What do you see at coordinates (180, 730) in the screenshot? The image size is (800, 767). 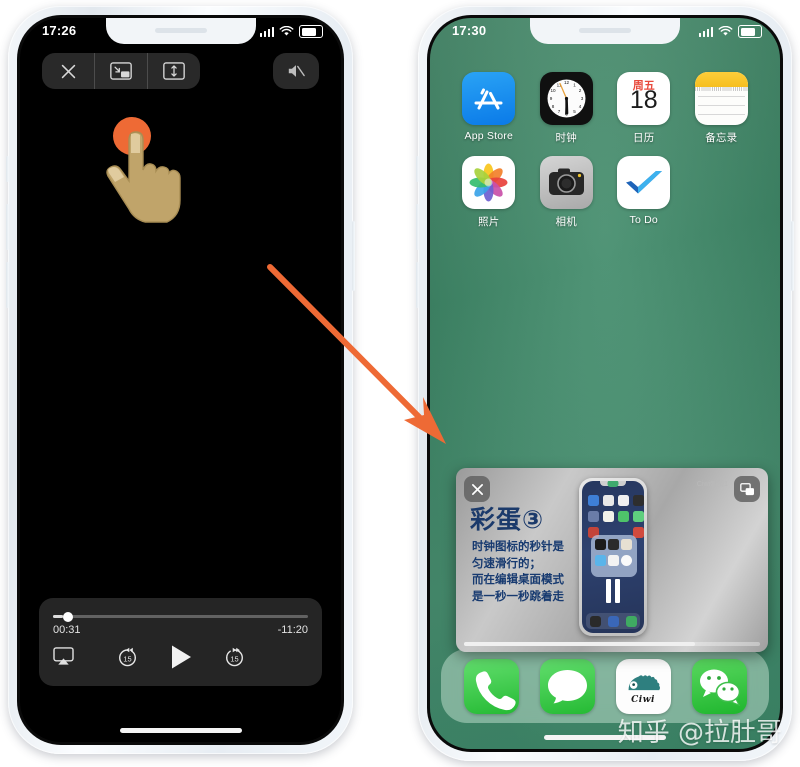 I see `home-indicator` at bounding box center [180, 730].